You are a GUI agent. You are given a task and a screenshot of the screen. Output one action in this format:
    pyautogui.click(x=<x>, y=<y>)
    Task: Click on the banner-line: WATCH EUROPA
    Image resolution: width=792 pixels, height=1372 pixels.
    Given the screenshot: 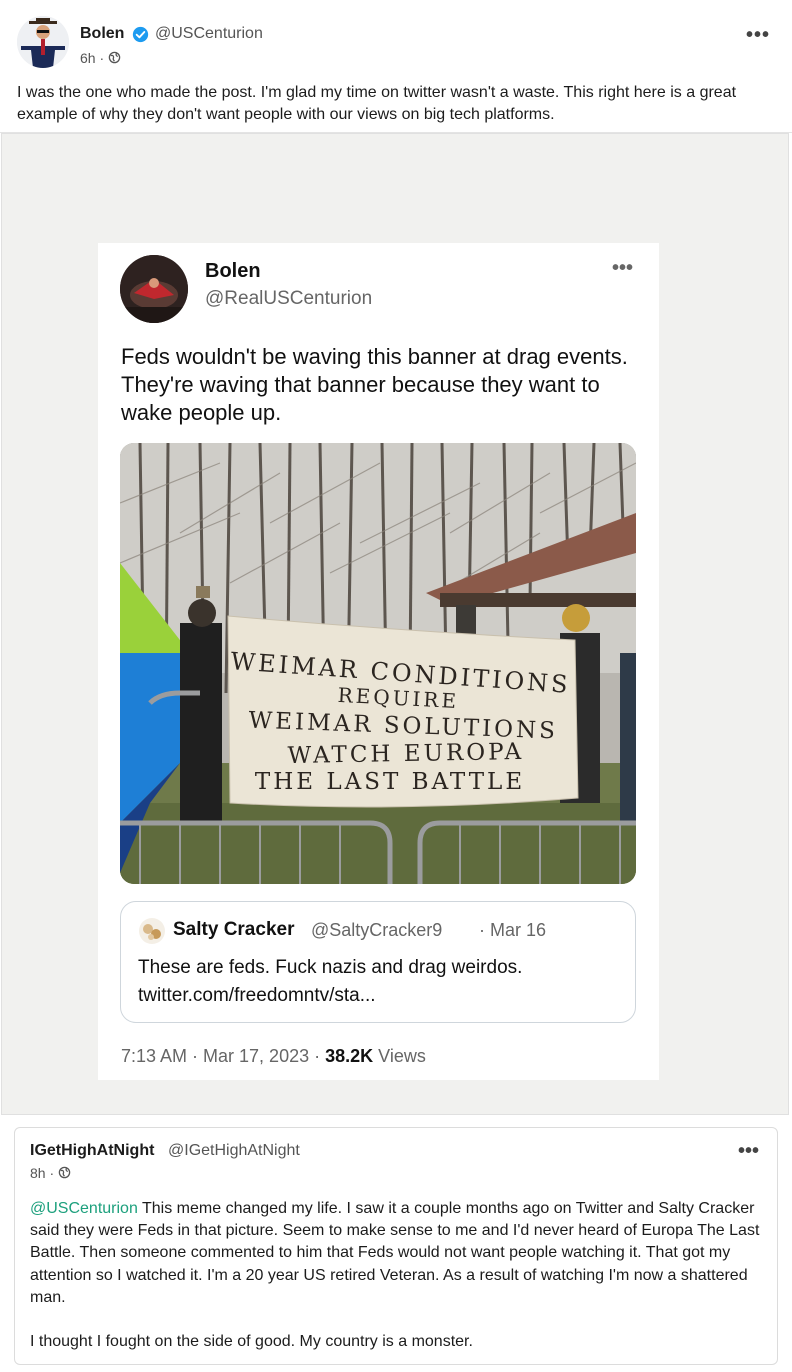 What is the action you would take?
    pyautogui.click(x=405, y=754)
    